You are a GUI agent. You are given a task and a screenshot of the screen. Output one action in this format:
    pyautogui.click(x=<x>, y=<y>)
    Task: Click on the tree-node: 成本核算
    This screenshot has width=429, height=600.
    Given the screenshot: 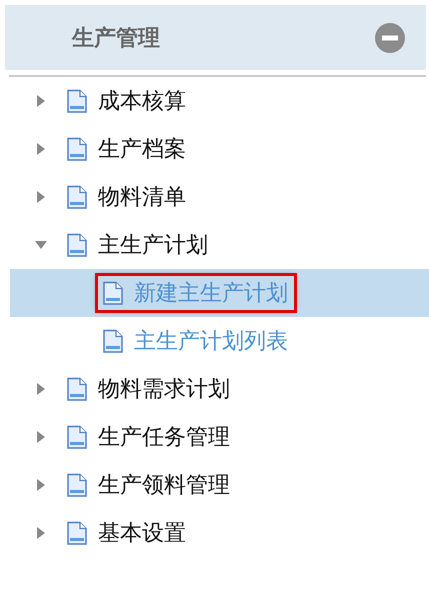 What is the action you would take?
    pyautogui.click(x=214, y=101)
    